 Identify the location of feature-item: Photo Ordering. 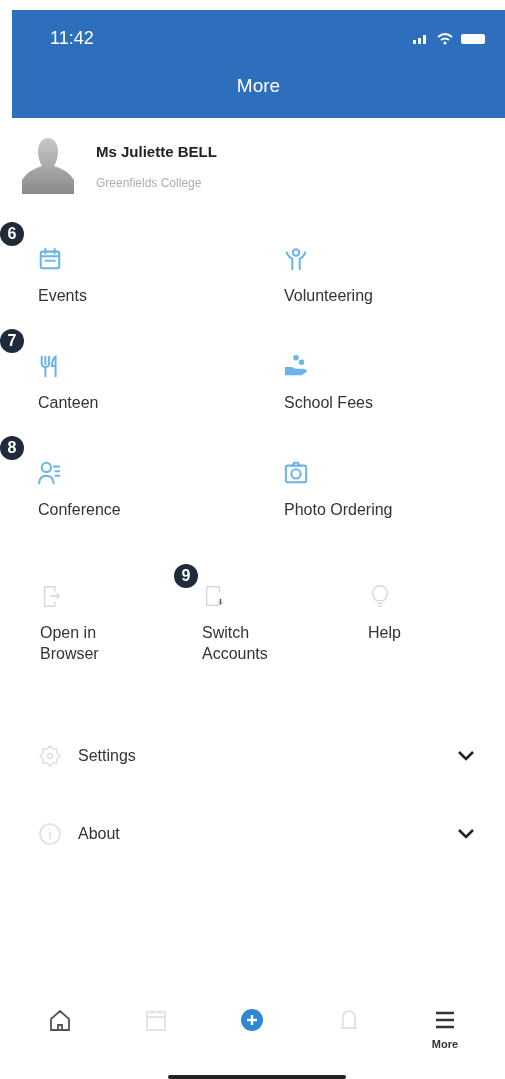
(394, 501).